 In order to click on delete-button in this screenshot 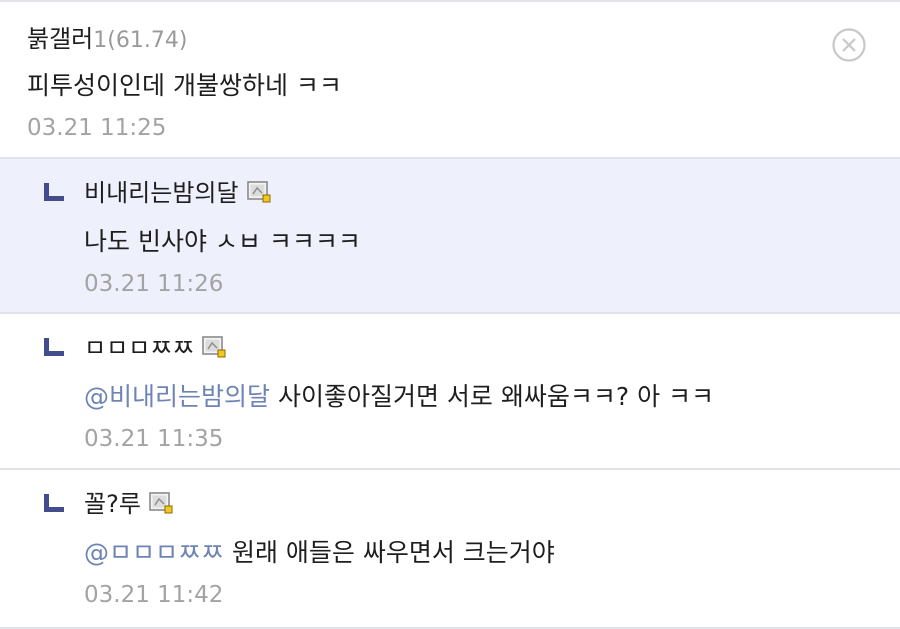, I will do `click(849, 45)`.